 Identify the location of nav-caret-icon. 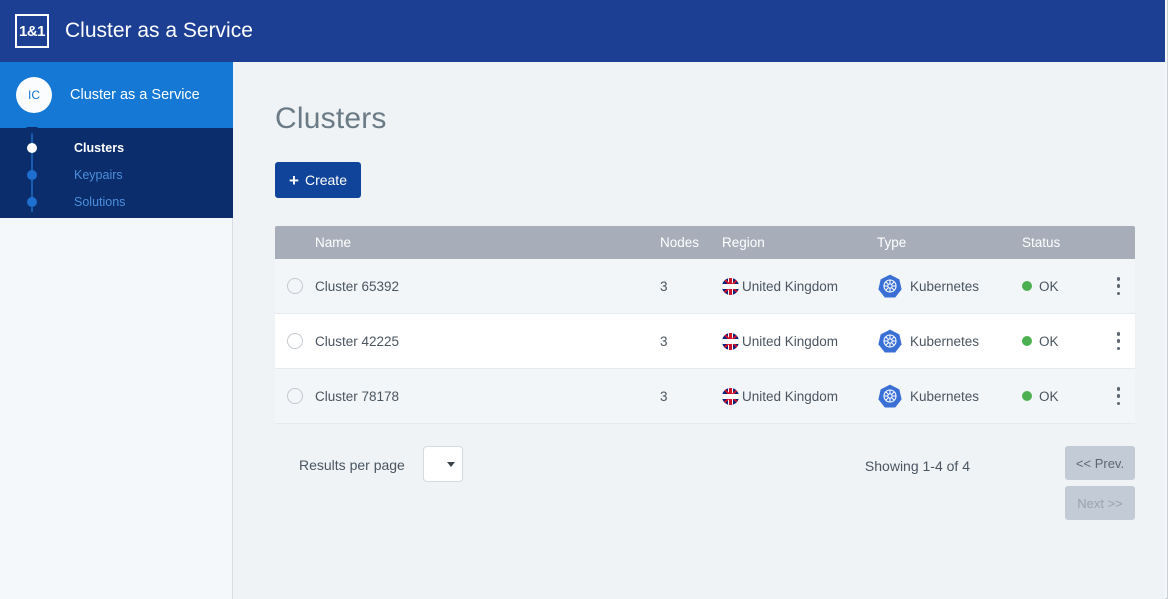
(32, 130).